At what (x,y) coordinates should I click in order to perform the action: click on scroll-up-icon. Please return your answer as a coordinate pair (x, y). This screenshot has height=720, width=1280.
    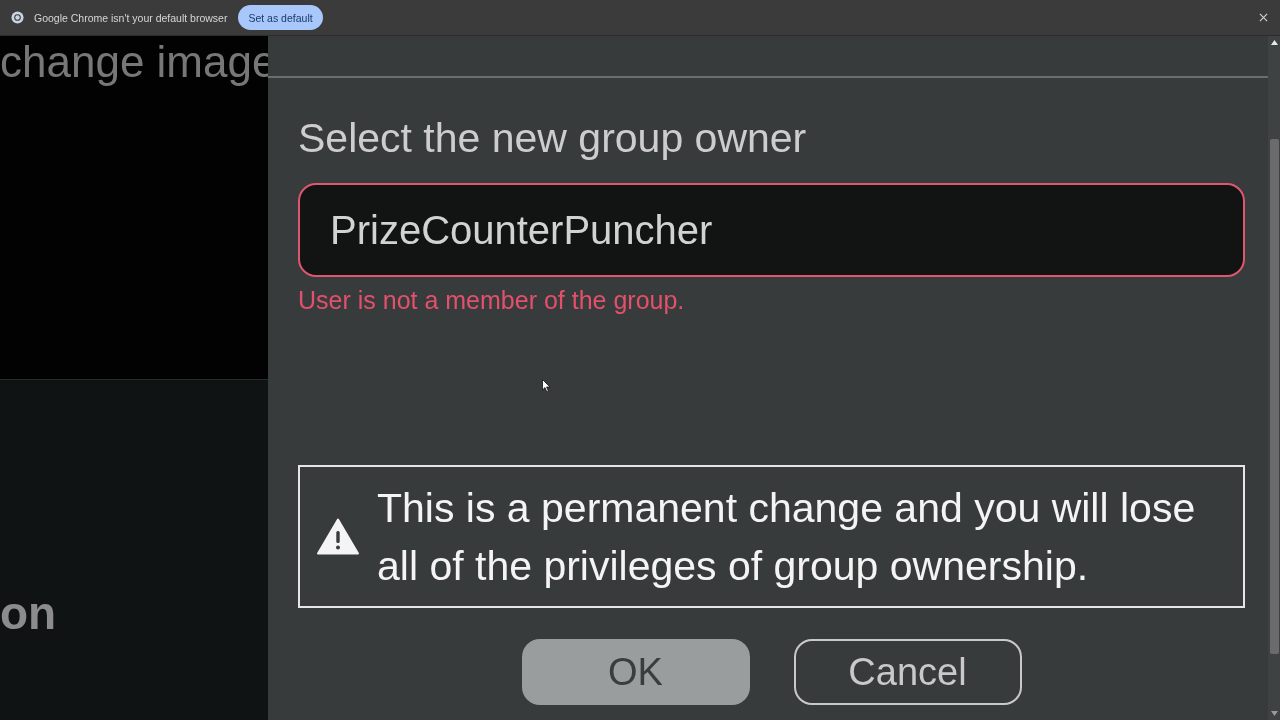
    Looking at the image, I should click on (1274, 42).